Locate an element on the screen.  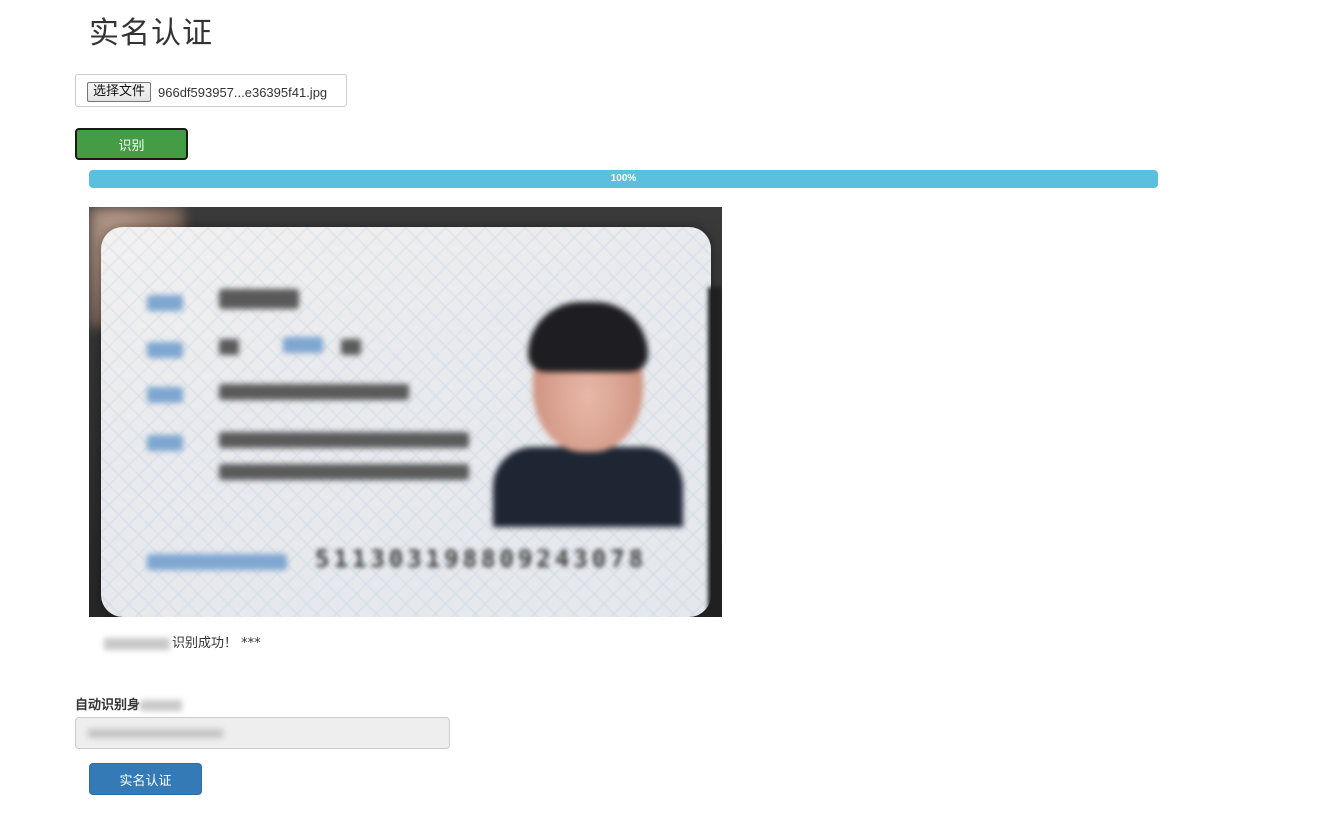
masked-name is located at coordinates (137, 643).